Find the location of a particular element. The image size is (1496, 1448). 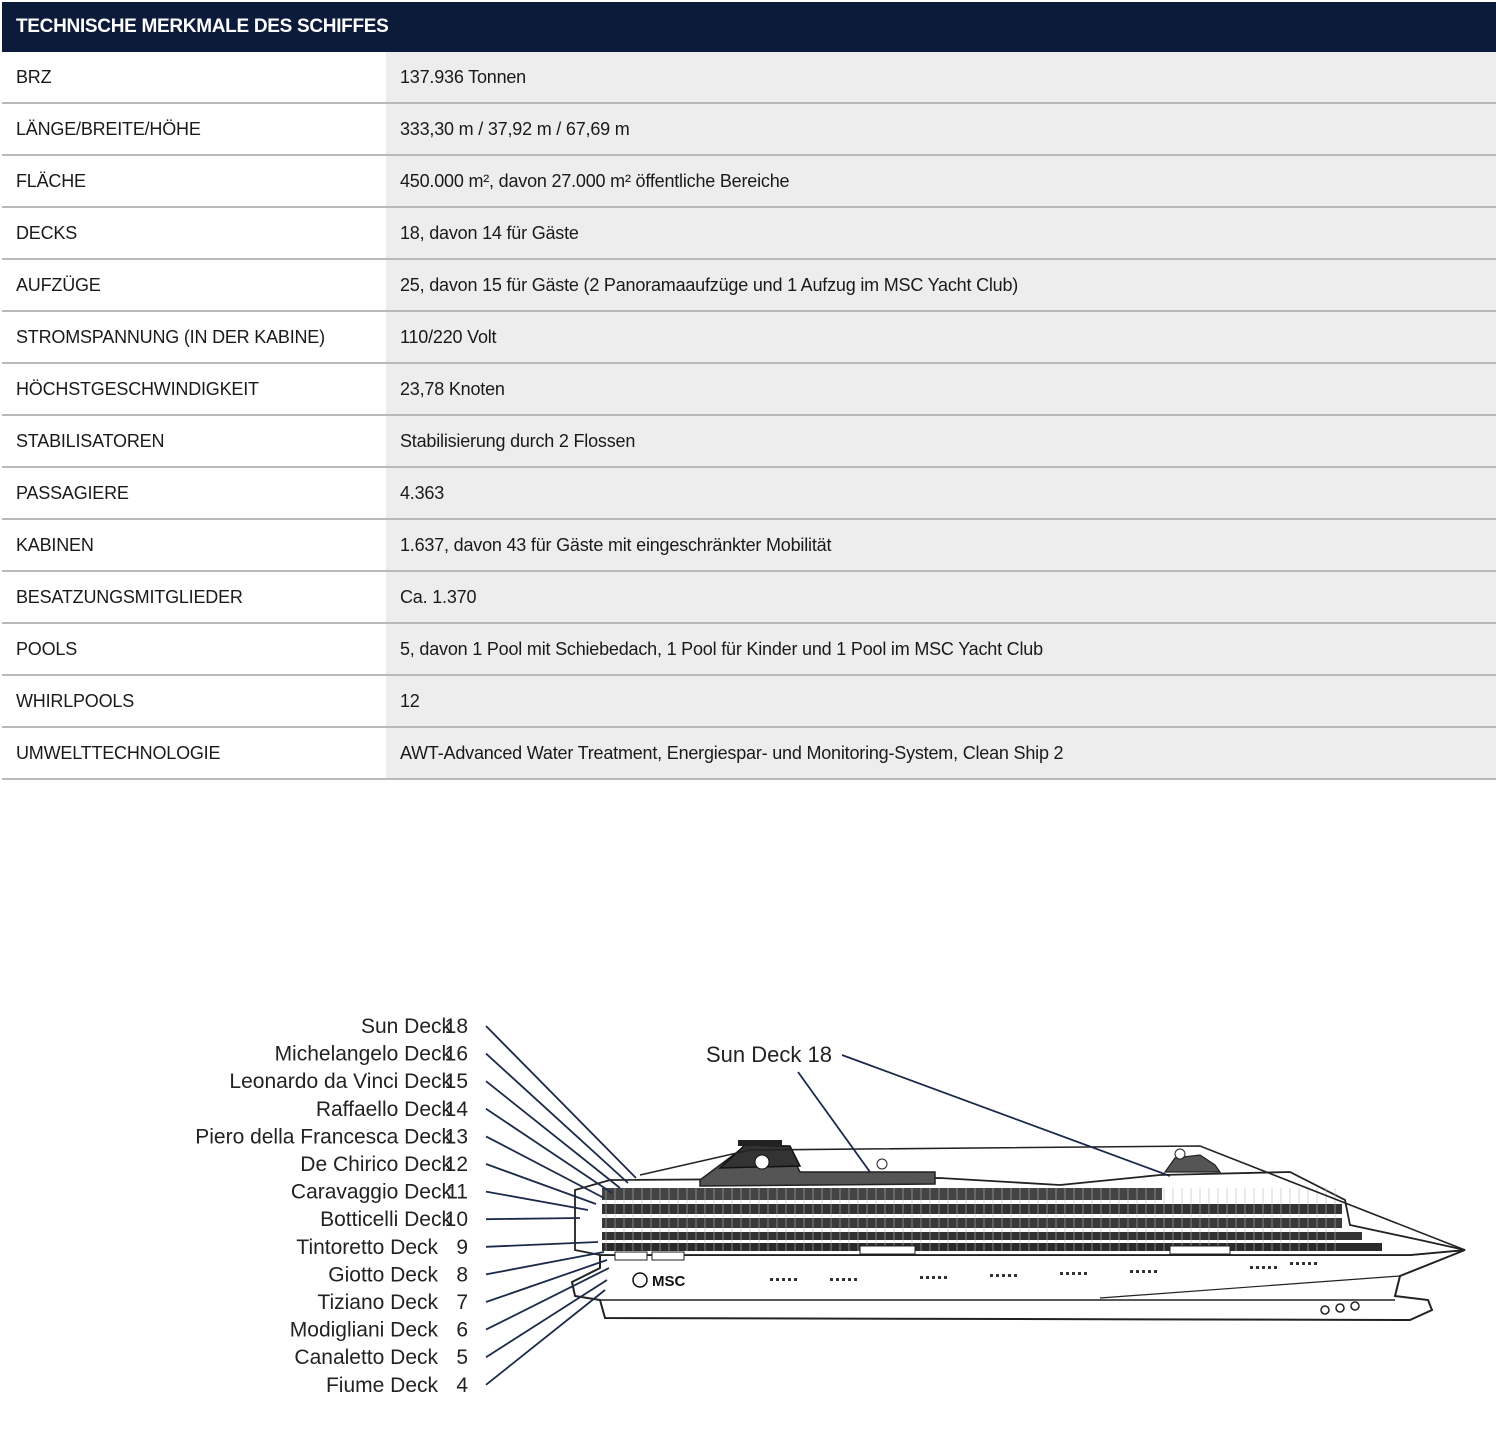

deck-label-name: Michelangelo Deck is located at coordinates (364, 1054).